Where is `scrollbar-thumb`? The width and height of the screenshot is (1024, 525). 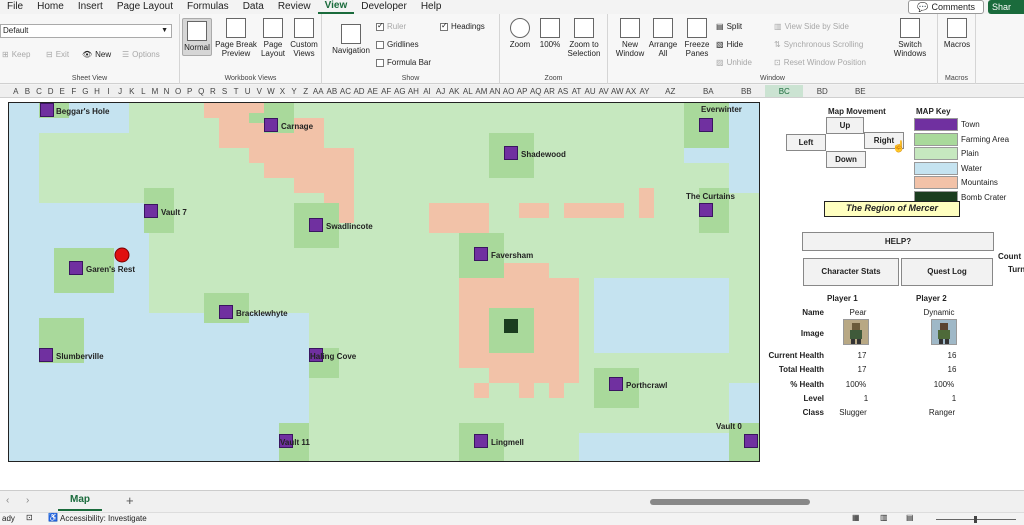 scrollbar-thumb is located at coordinates (730, 502).